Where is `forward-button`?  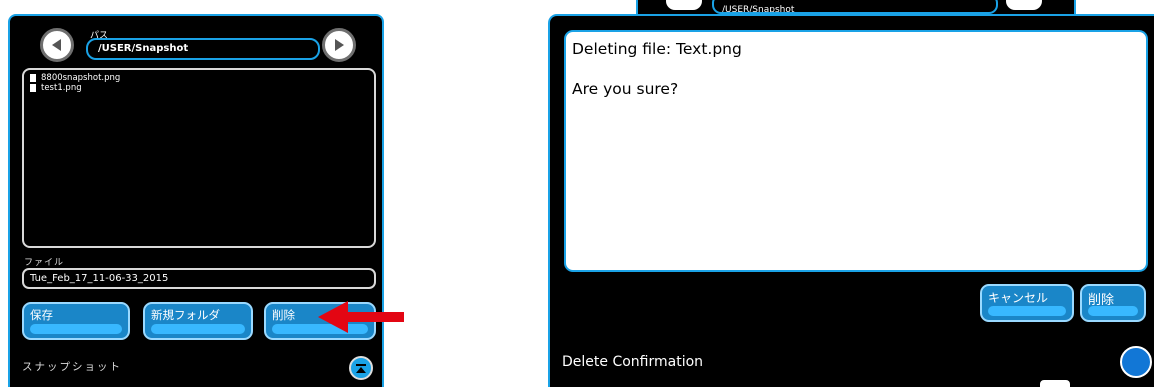
forward-button is located at coordinates (339, 45).